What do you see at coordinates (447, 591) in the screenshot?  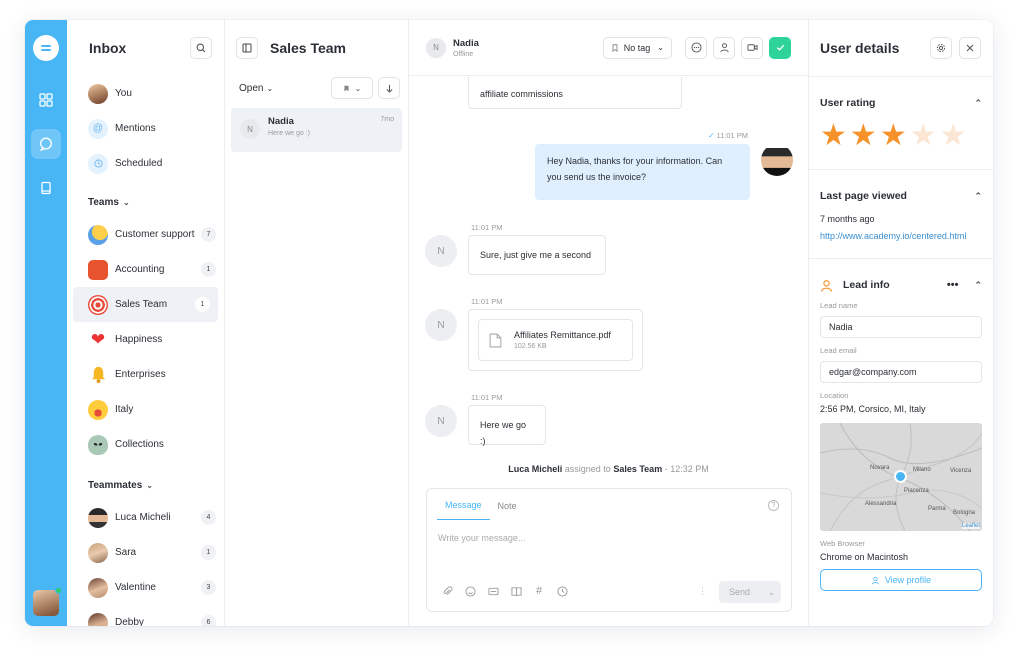 I see `attachment-icon` at bounding box center [447, 591].